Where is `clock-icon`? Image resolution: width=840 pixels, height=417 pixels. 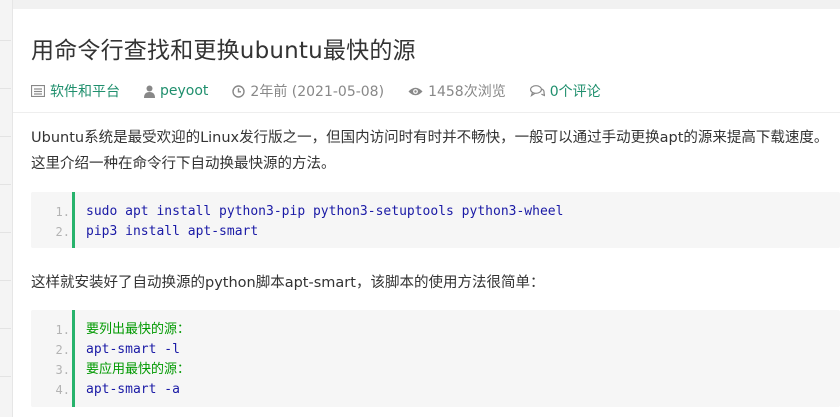 clock-icon is located at coordinates (239, 91).